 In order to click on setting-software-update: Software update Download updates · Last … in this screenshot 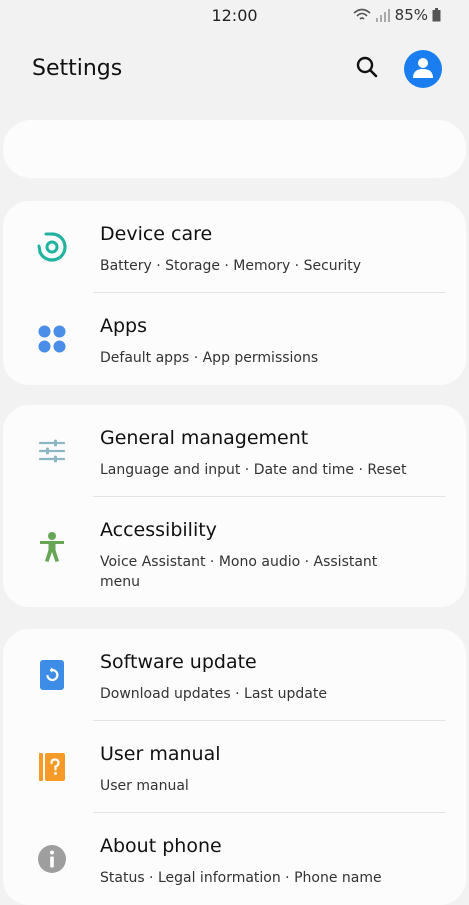, I will do `click(234, 675)`.